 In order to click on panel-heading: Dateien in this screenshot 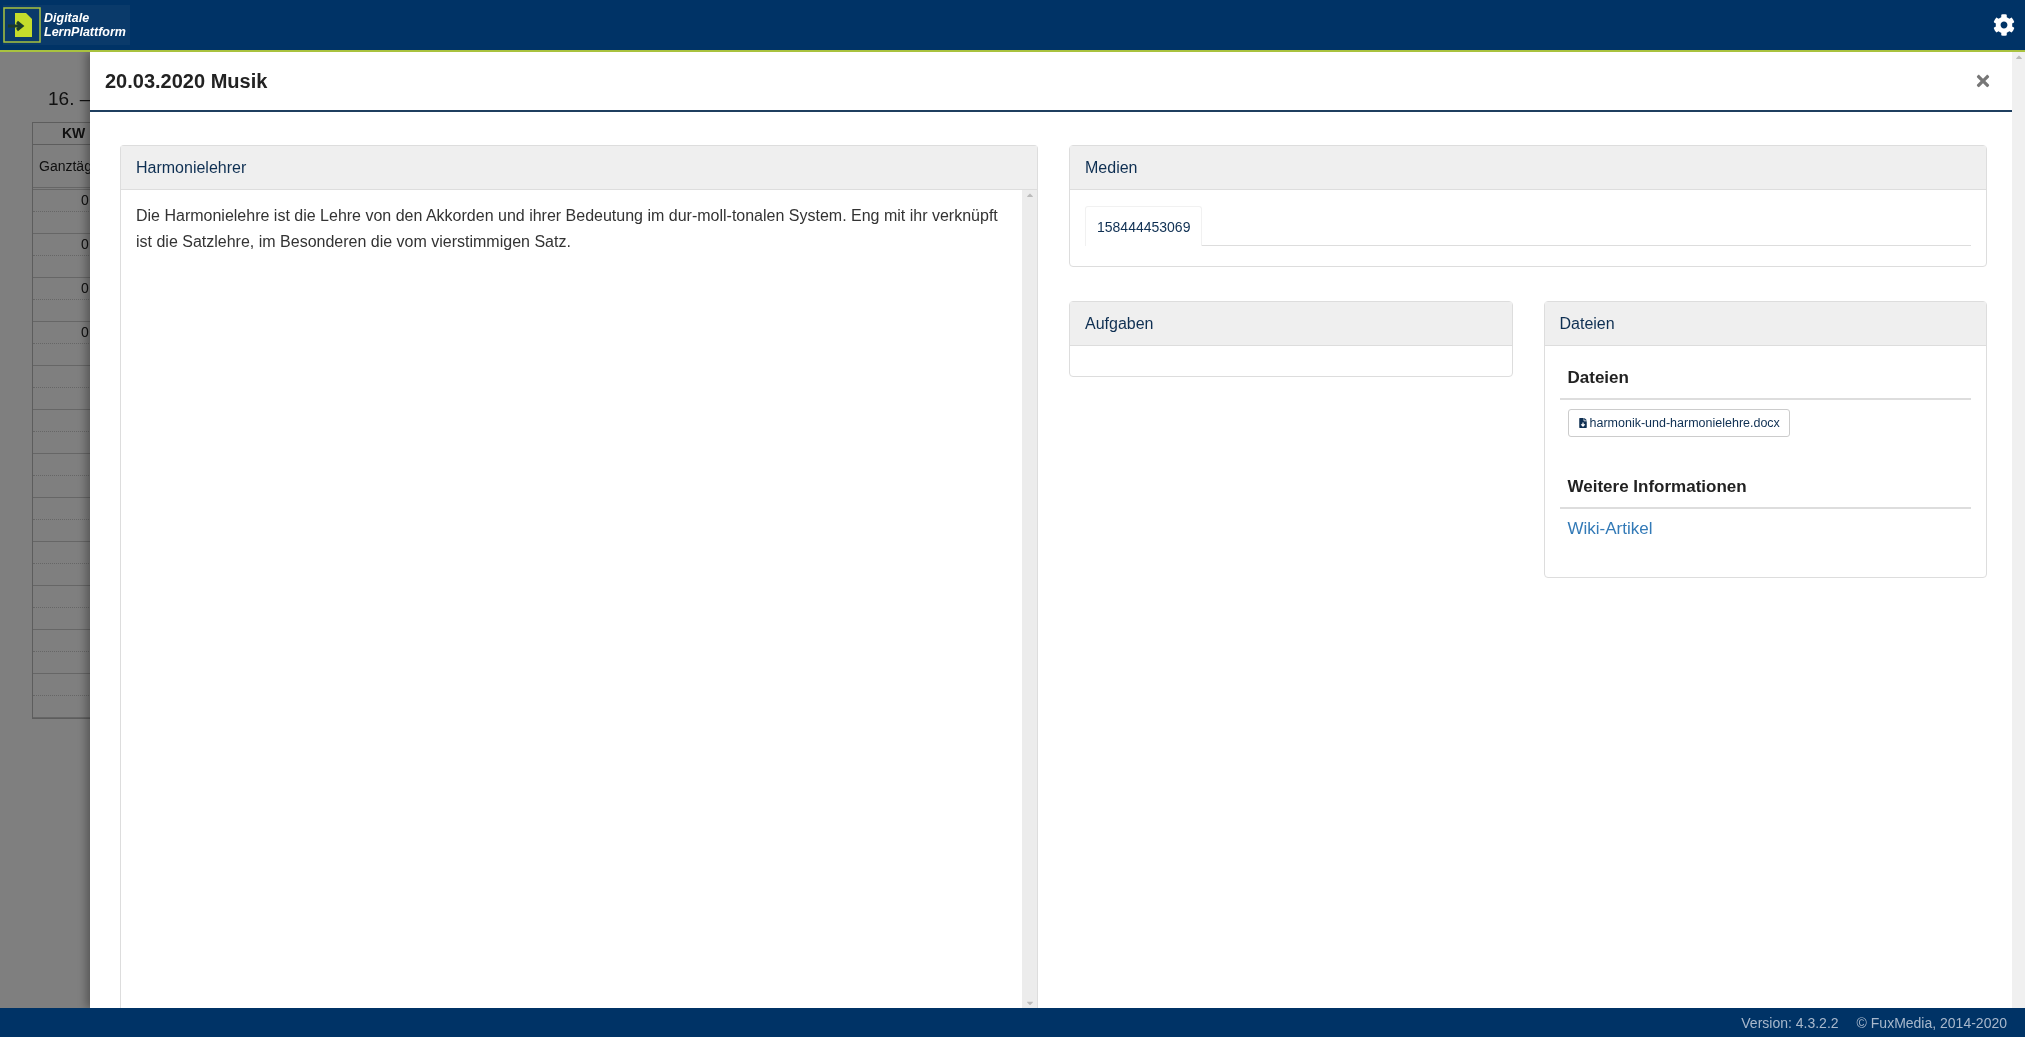, I will do `click(1765, 324)`.